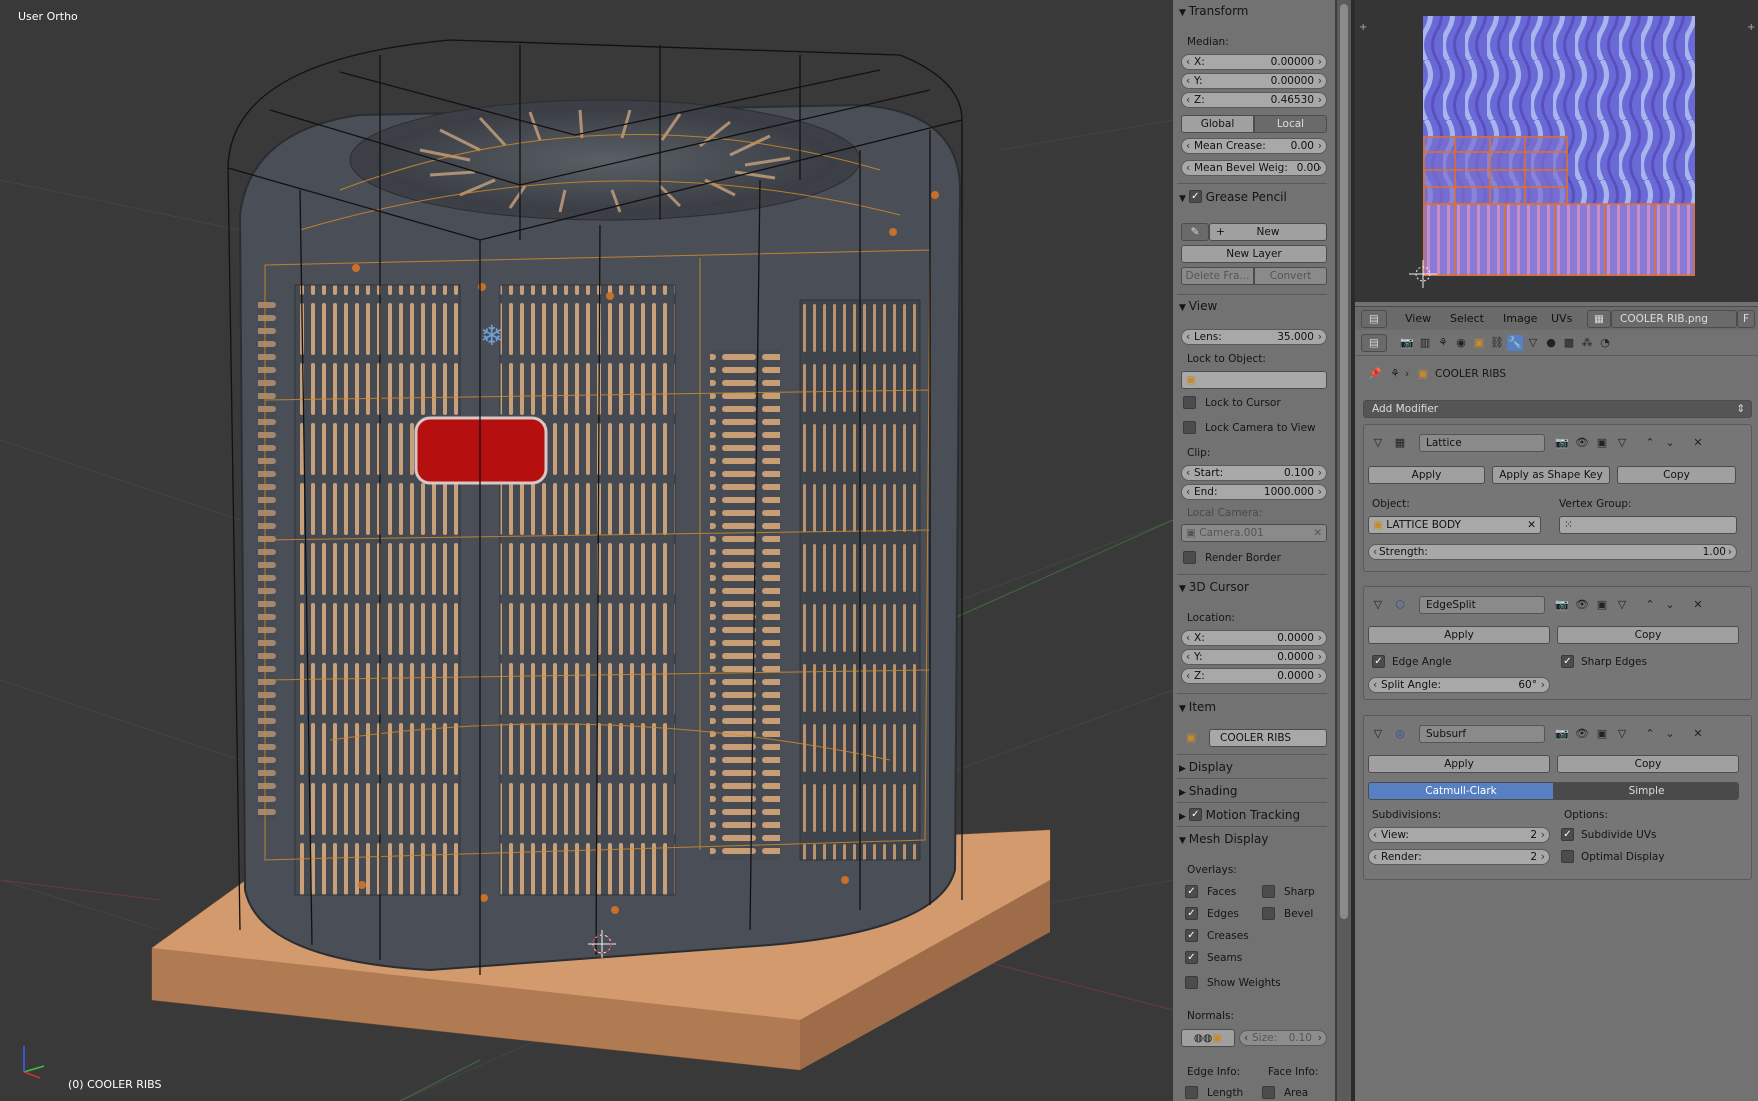 This screenshot has height=1101, width=1758. Describe the element at coordinates (1217, 124) in the screenshot. I see `global-toggle: Global` at that location.